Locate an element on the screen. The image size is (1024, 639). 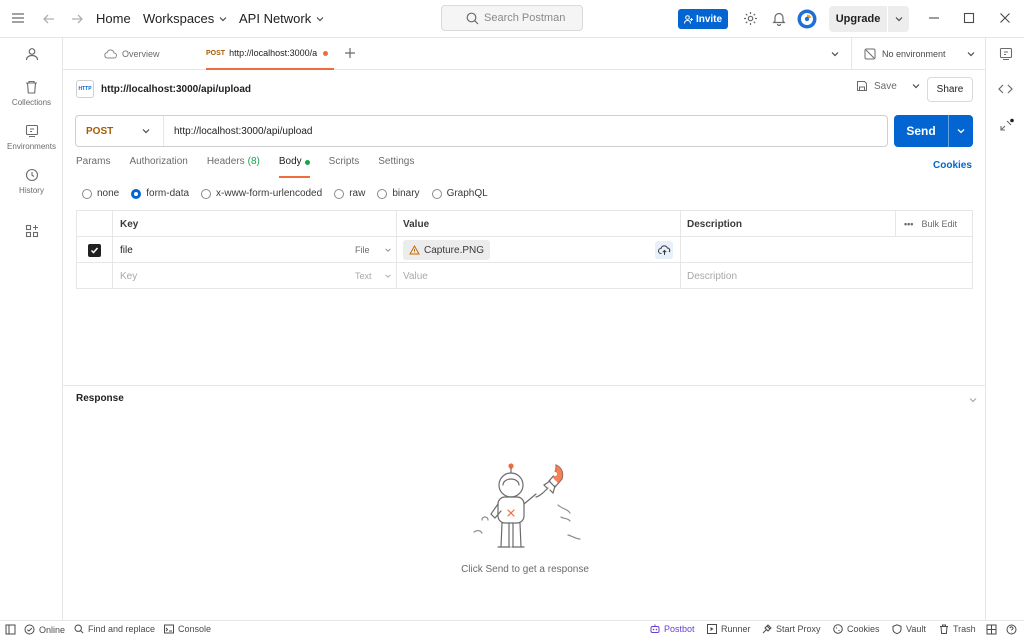
tab-settings: Settings is located at coordinates (396, 167).